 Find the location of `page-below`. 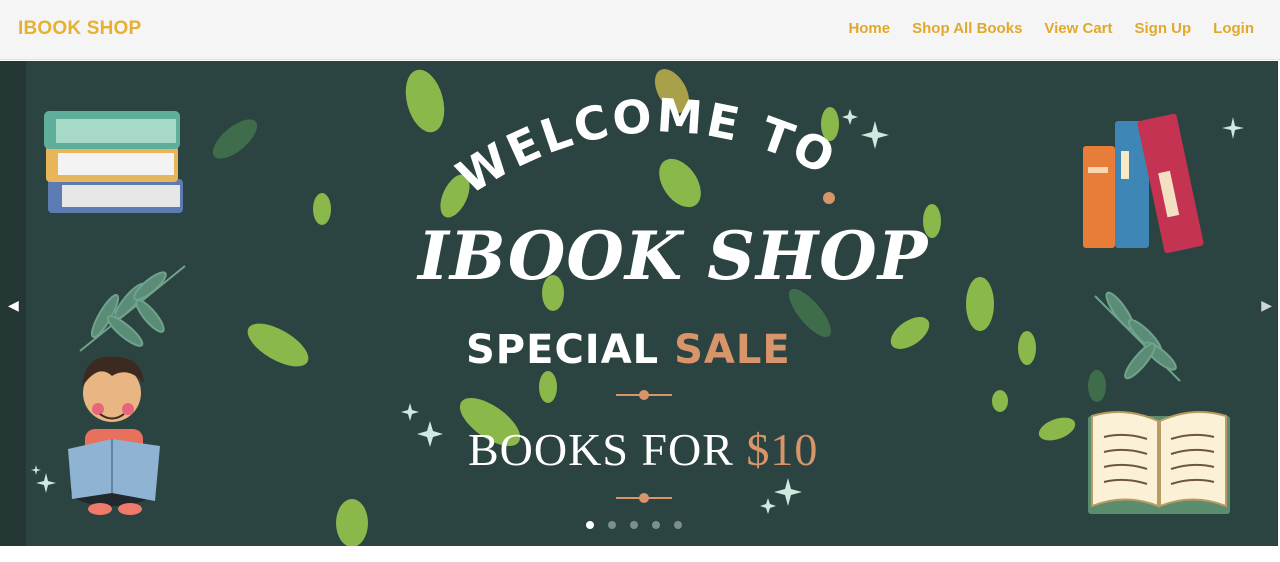

page-below is located at coordinates (640, 554).